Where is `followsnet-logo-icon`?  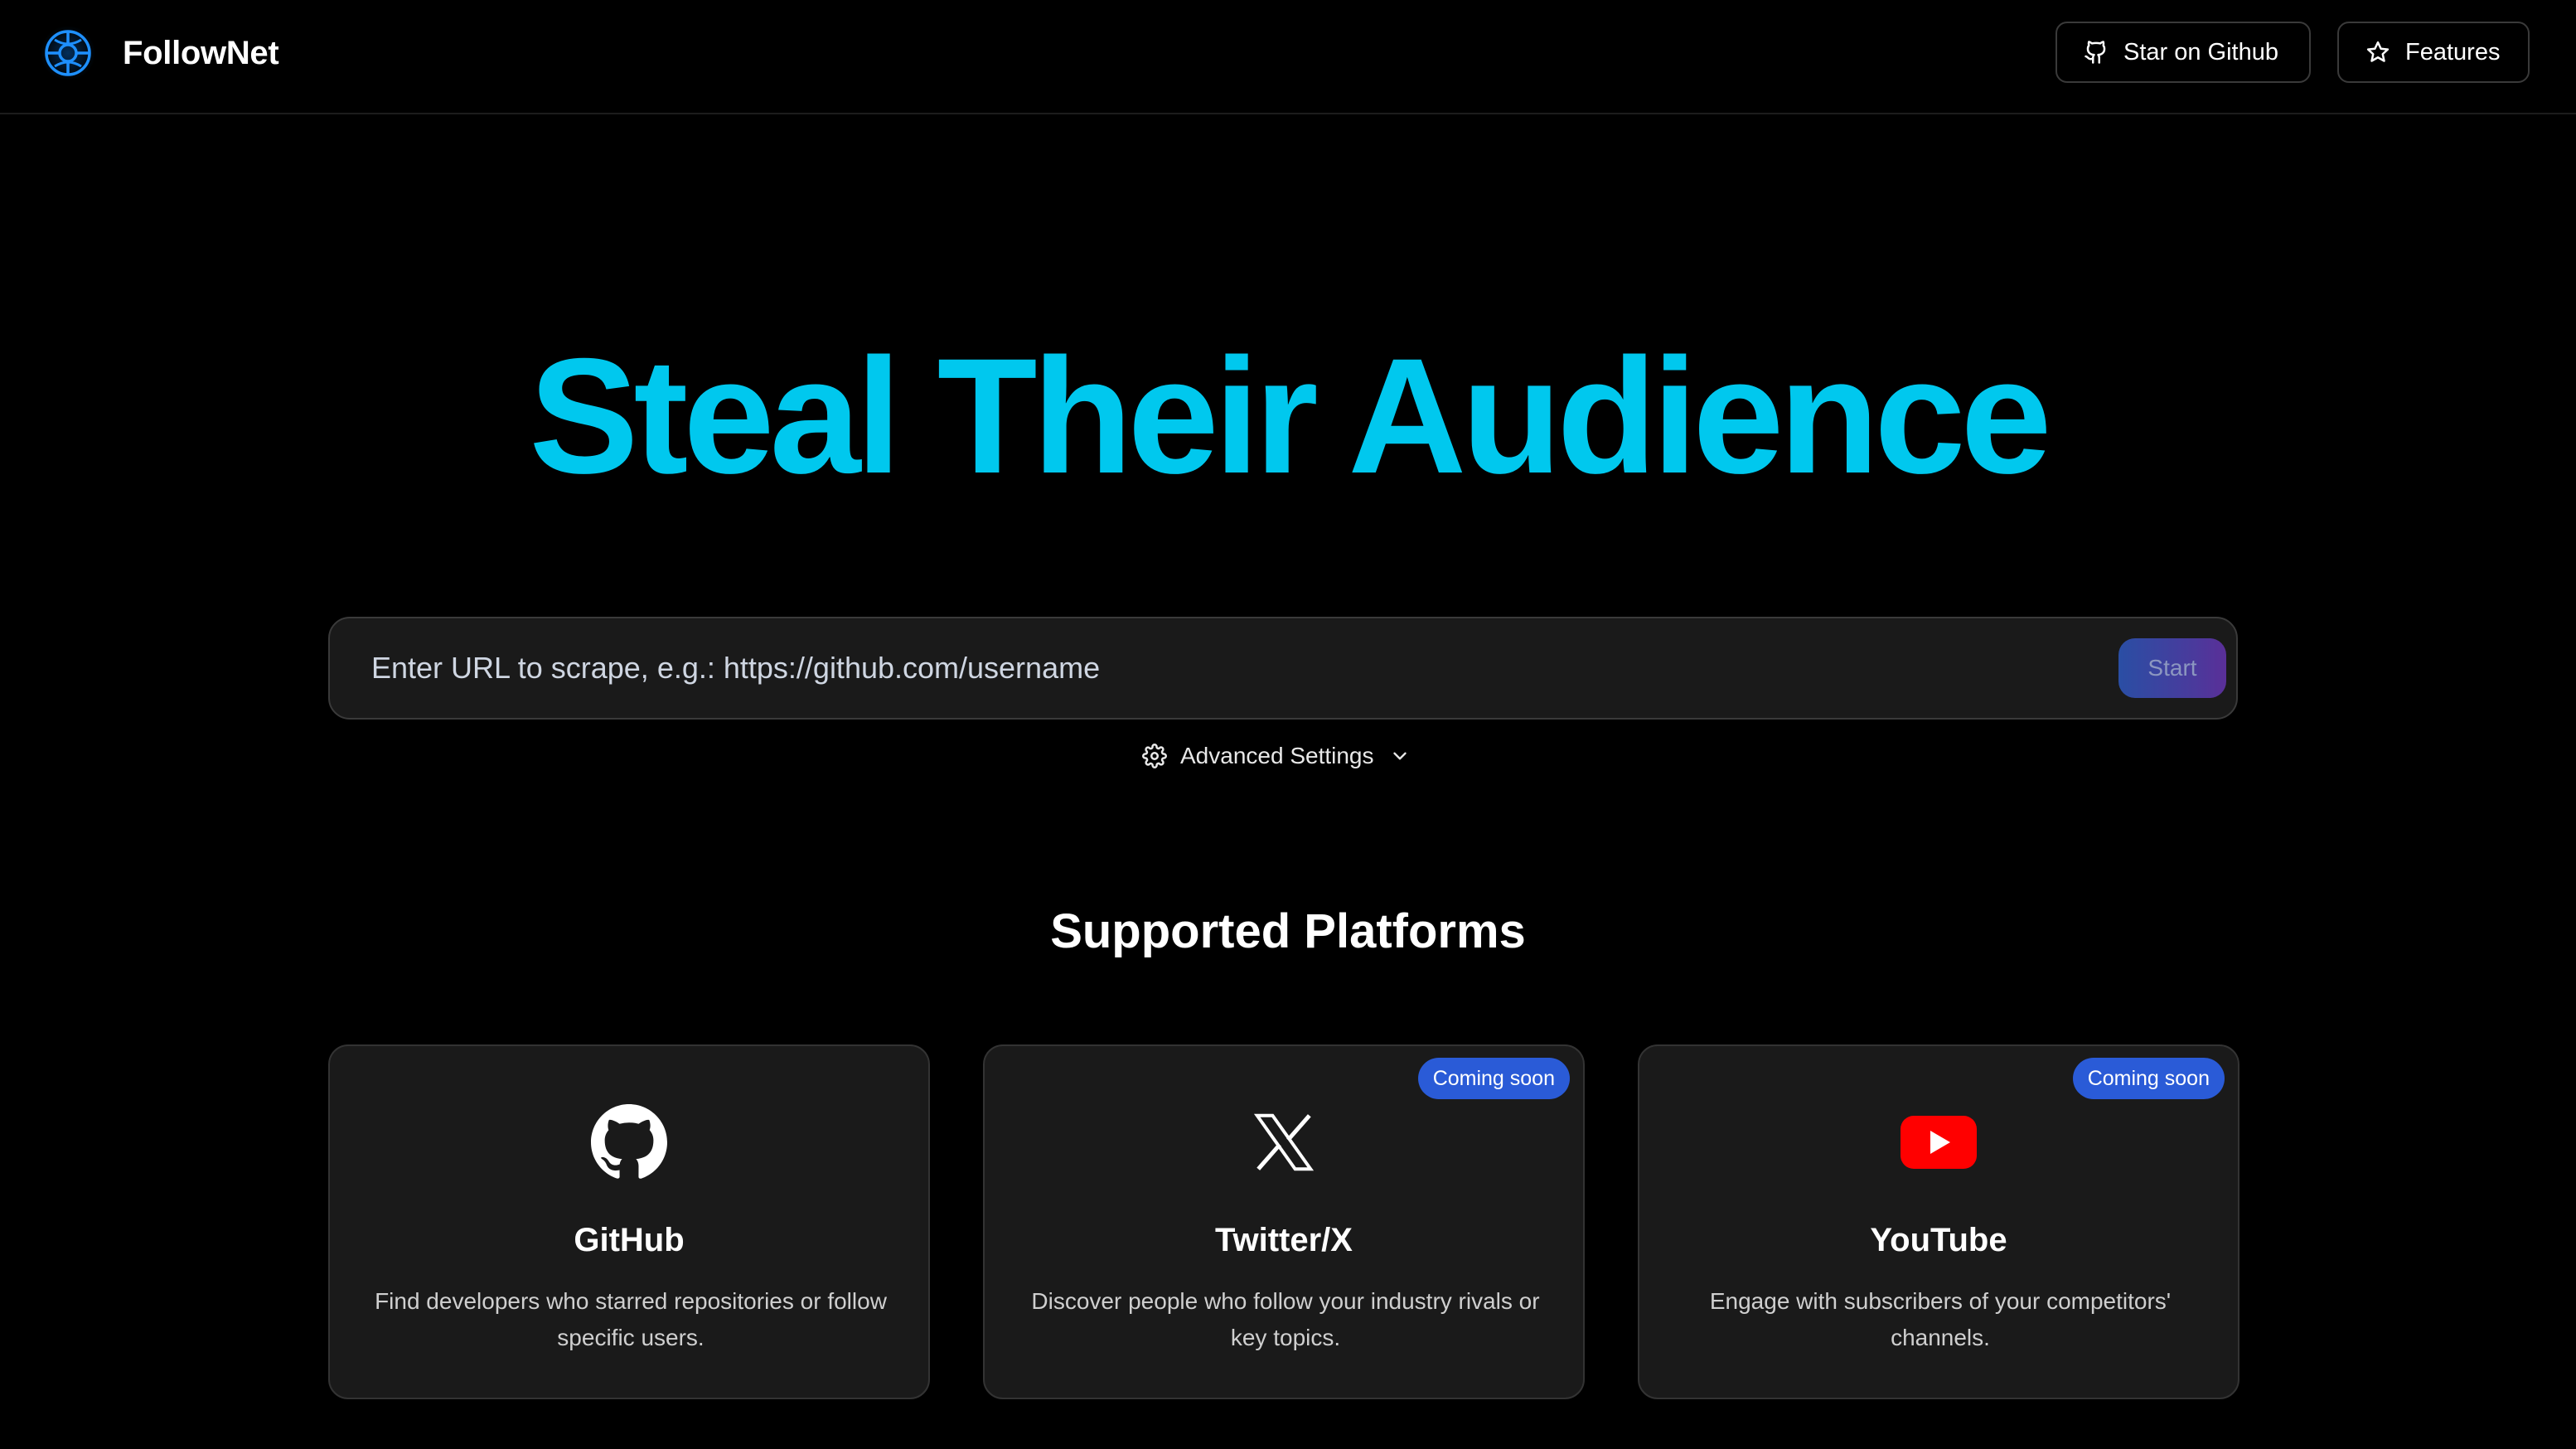 followsnet-logo-icon is located at coordinates (68, 53).